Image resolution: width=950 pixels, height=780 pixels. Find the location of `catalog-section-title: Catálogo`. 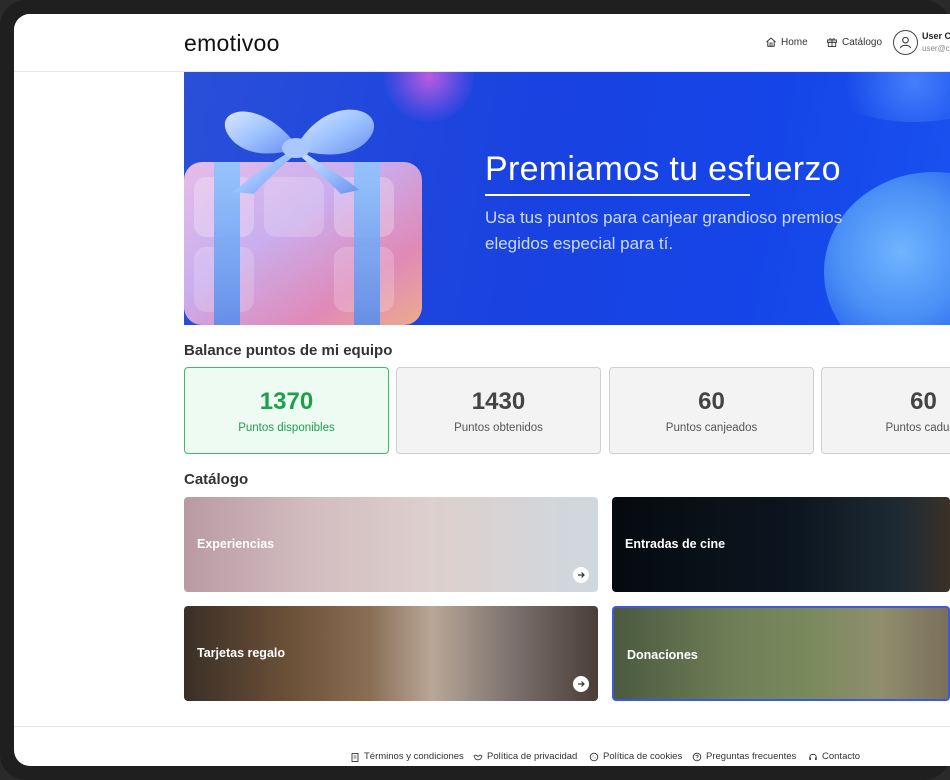

catalog-section-title: Catálogo is located at coordinates (216, 479).